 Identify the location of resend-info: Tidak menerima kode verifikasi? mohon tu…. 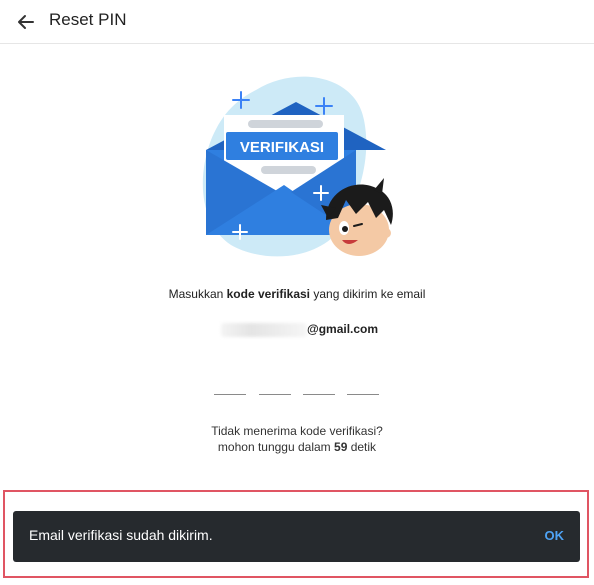
(297, 439).